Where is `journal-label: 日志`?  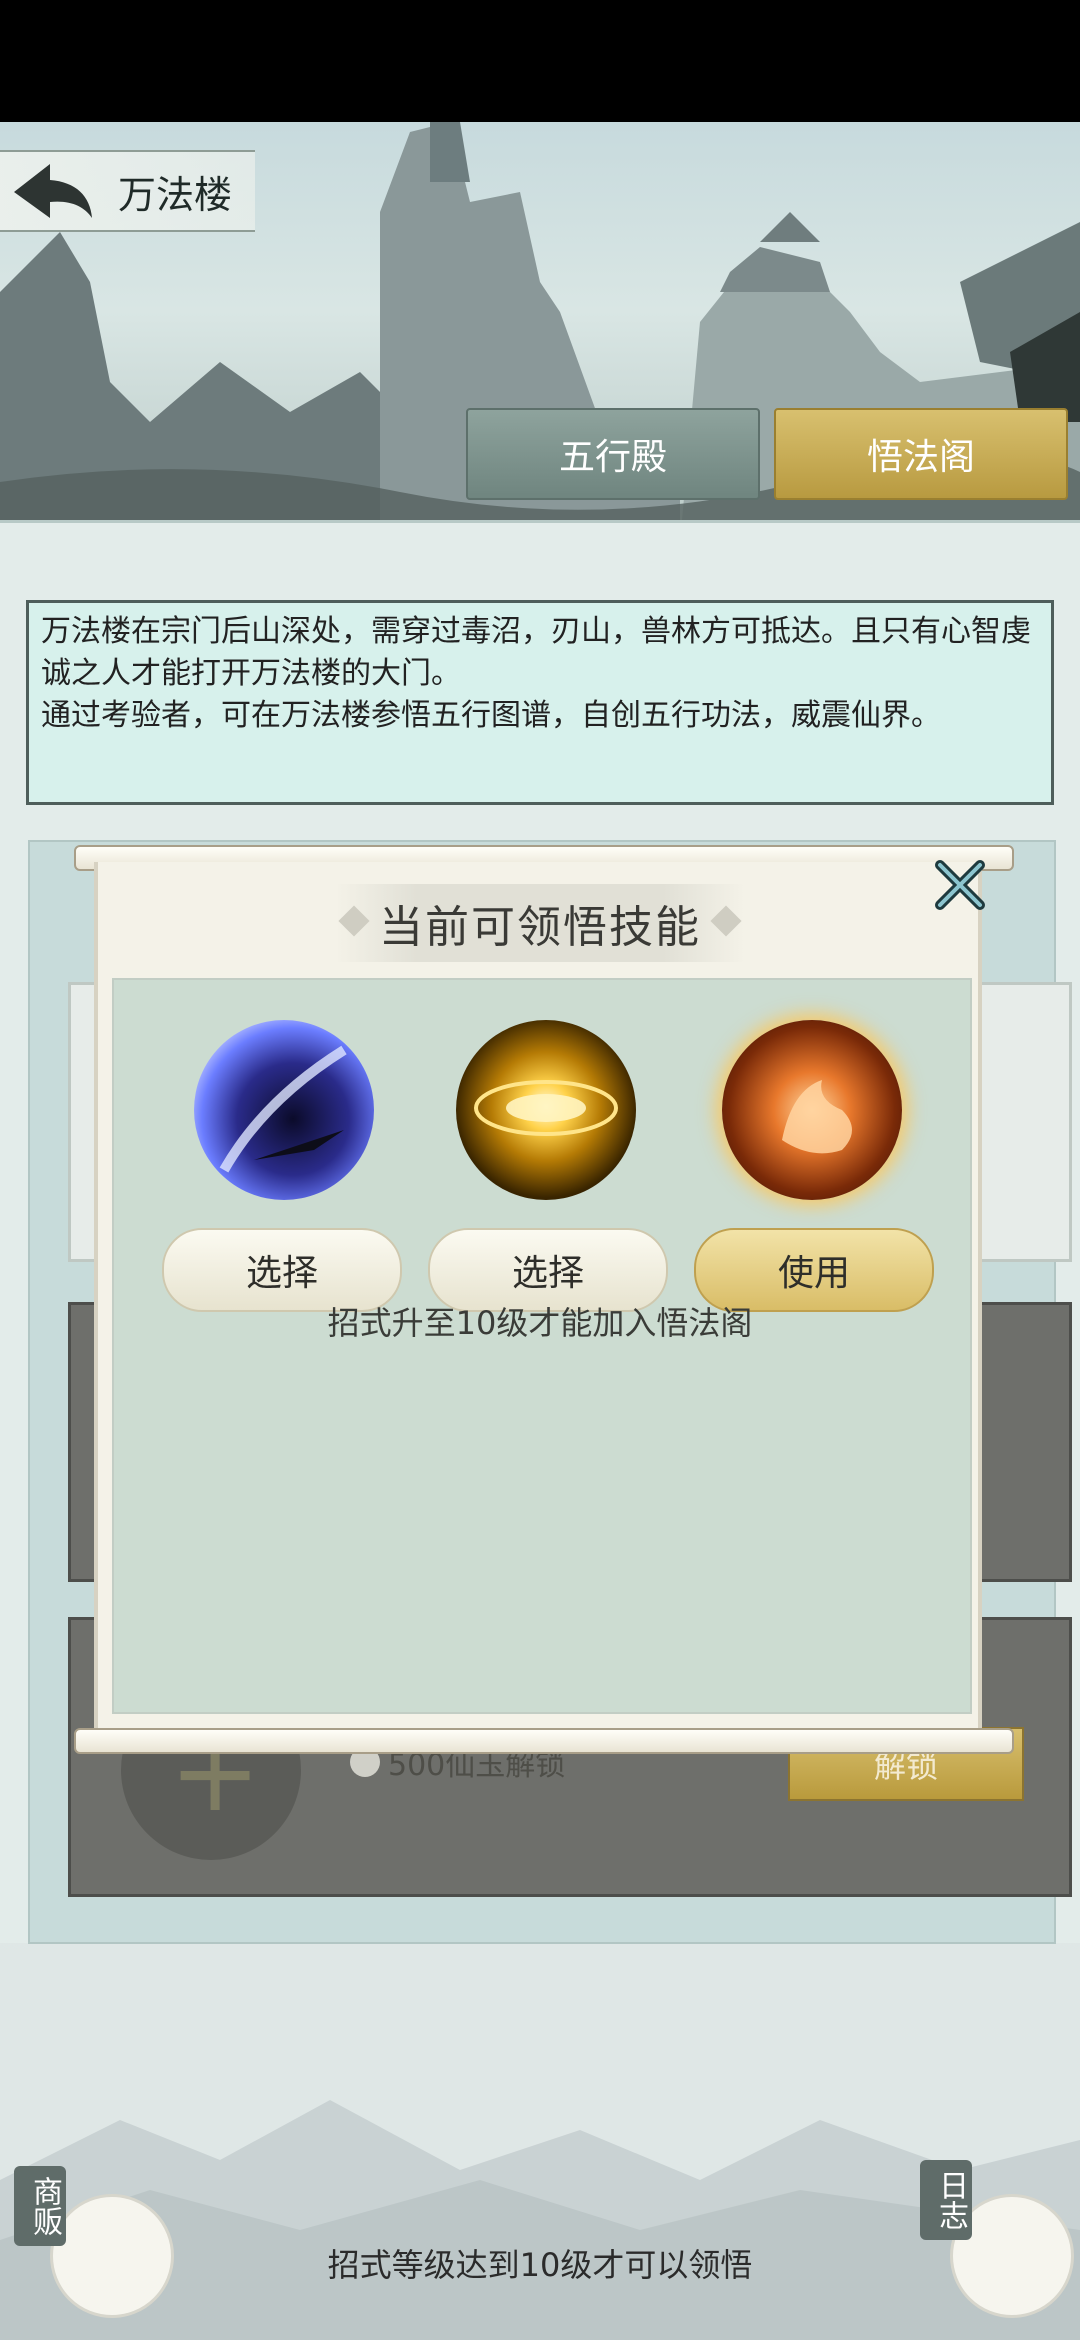 journal-label: 日志 is located at coordinates (946, 2200).